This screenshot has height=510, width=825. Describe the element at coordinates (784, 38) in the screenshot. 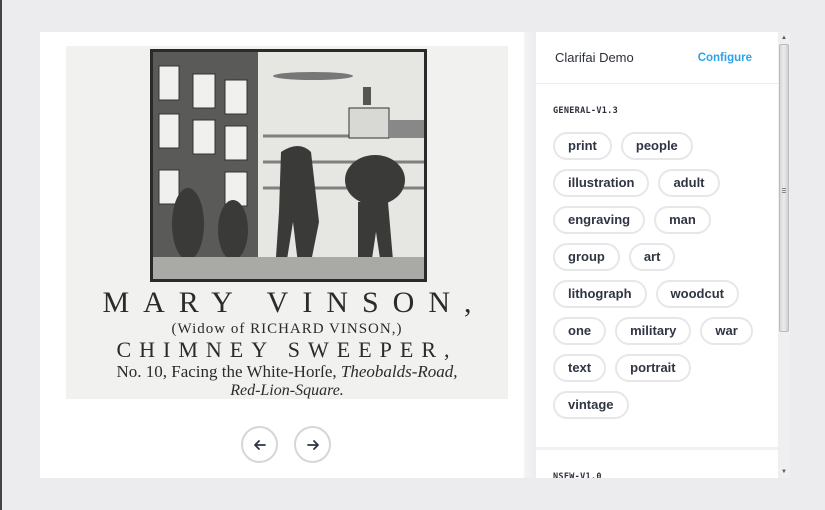

I see `scroll-up-arrow-icon: ▲` at that location.